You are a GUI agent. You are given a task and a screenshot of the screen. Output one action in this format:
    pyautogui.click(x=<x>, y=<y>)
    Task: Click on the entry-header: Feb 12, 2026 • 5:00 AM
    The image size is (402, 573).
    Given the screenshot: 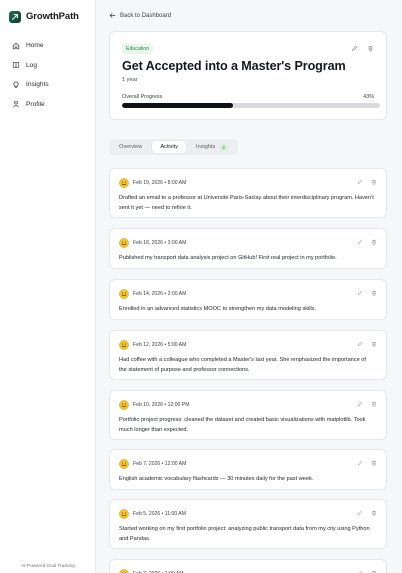 What is the action you would take?
    pyautogui.click(x=152, y=345)
    